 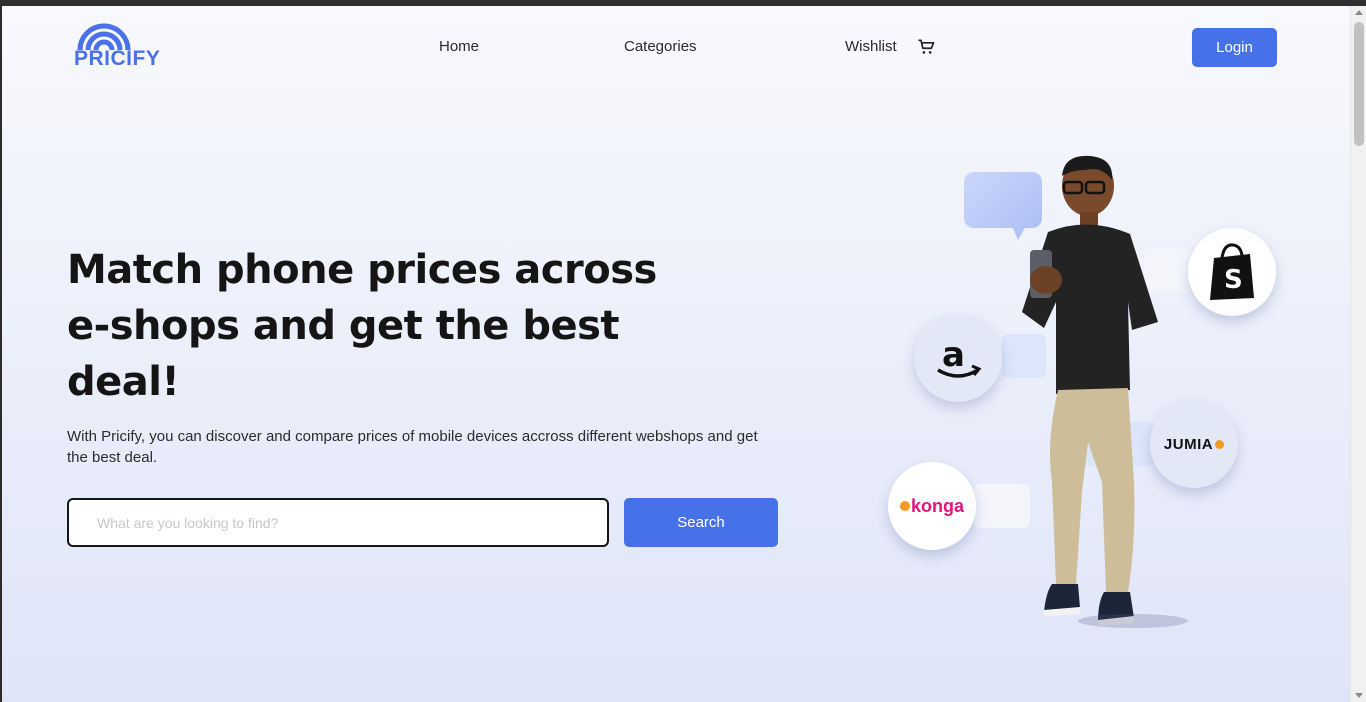 What do you see at coordinates (1233, 280) in the screenshot?
I see `svg-text: S` at bounding box center [1233, 280].